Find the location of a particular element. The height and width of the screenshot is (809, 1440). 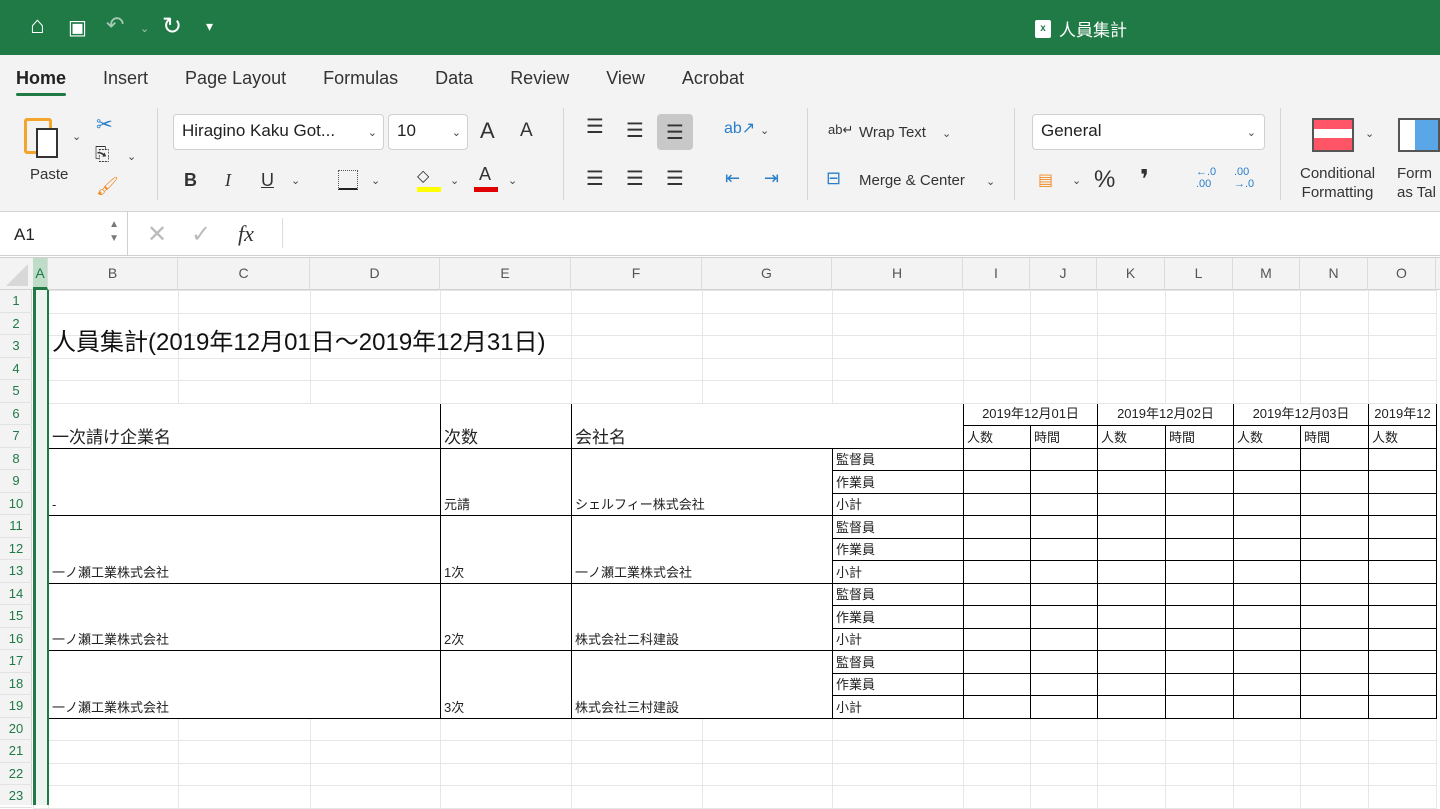

increase-decimal-button: ←.0 .00 is located at coordinates (1206, 178).